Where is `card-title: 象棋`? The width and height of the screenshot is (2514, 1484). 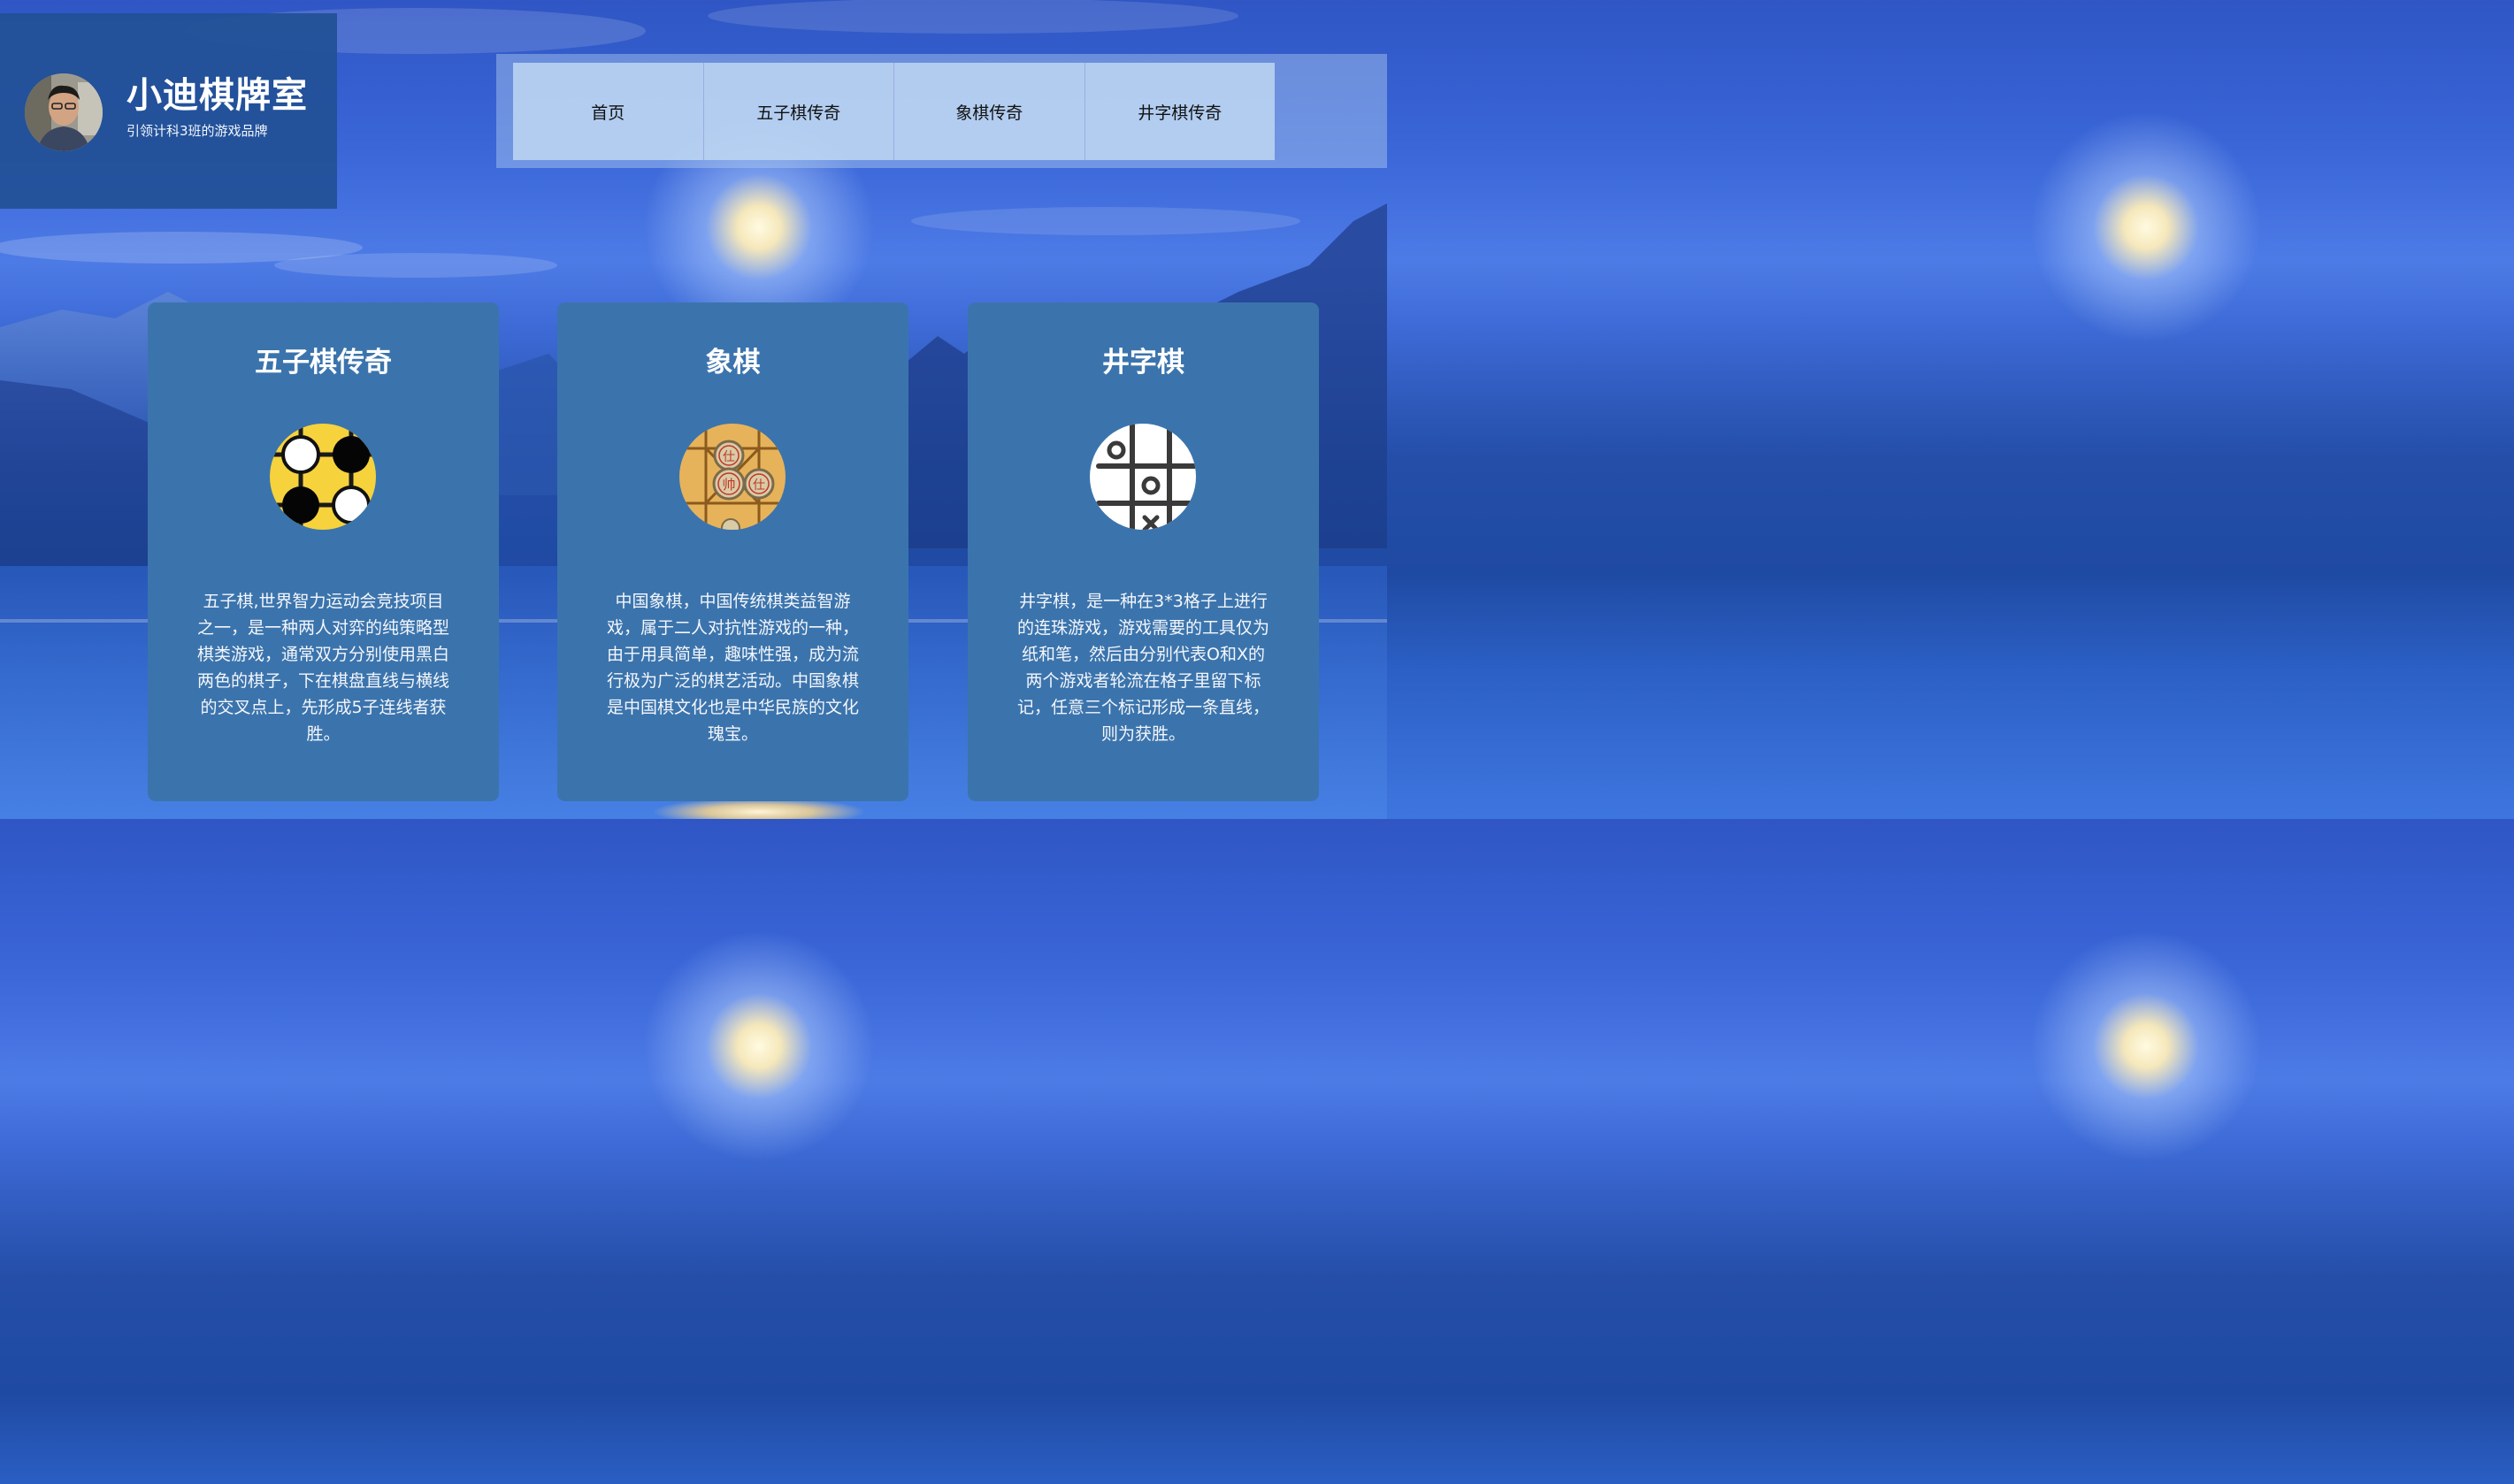
card-title: 象棋 is located at coordinates (733, 363).